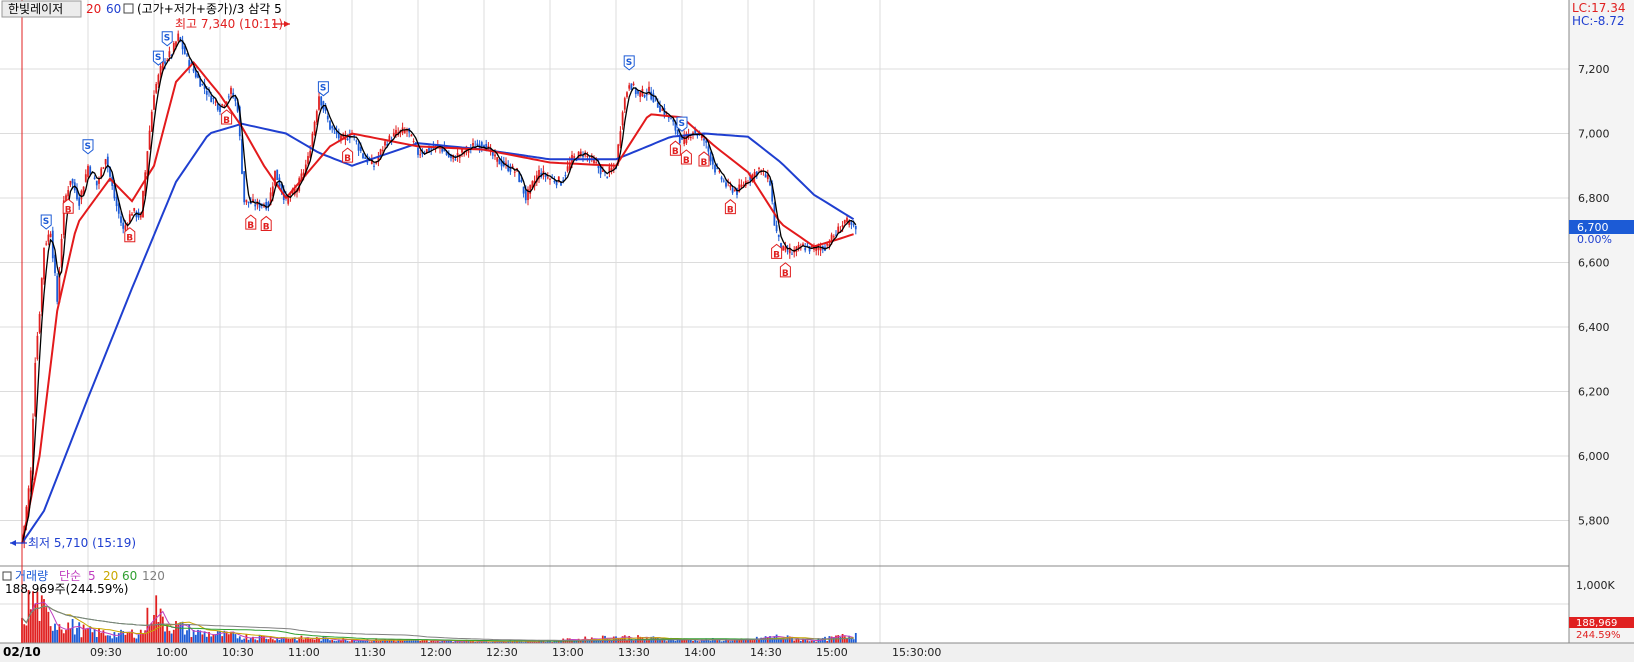 This screenshot has width=1634, height=666. What do you see at coordinates (304, 652) in the screenshot?
I see `time-tick-label: 11:00` at bounding box center [304, 652].